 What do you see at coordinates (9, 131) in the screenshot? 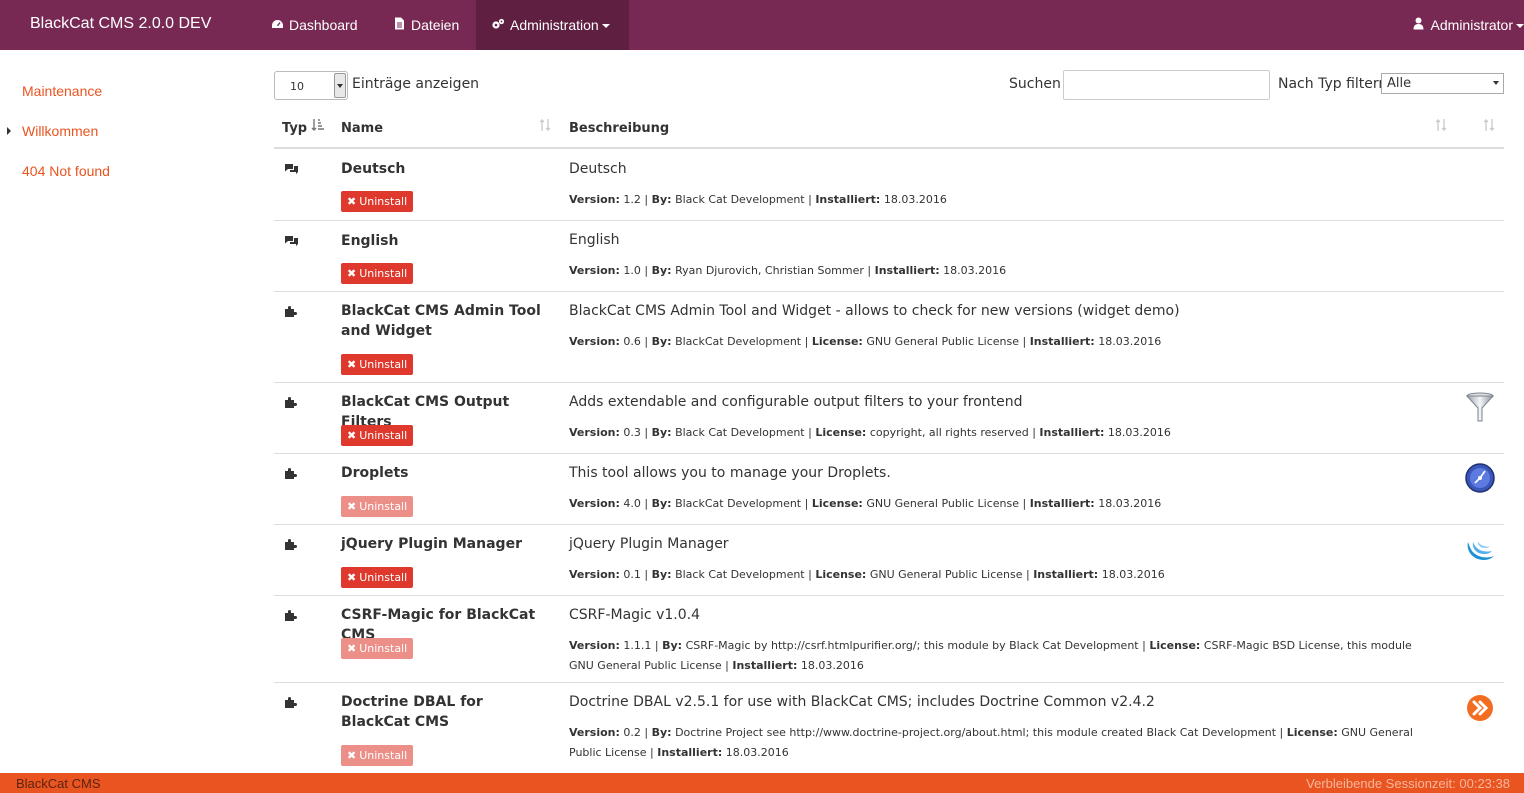
I see `caret-right-icon` at bounding box center [9, 131].